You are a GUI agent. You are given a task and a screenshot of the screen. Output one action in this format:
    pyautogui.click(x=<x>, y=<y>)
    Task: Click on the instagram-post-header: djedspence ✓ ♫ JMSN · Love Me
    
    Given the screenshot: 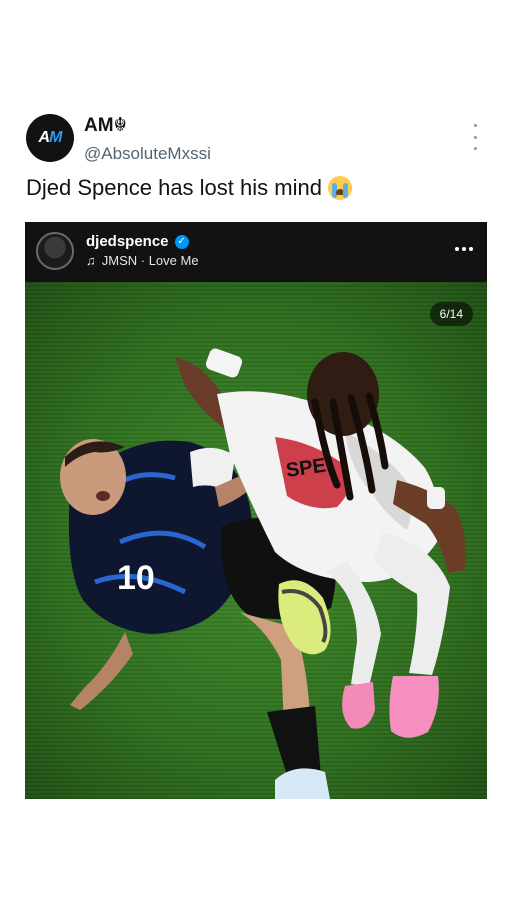 What is the action you would take?
    pyautogui.click(x=256, y=252)
    